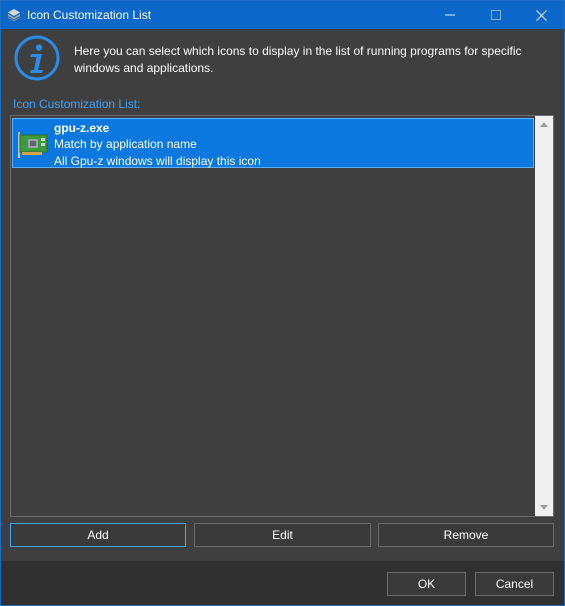 This screenshot has height=606, width=565. I want to click on graphics-card-icon, so click(33, 145).